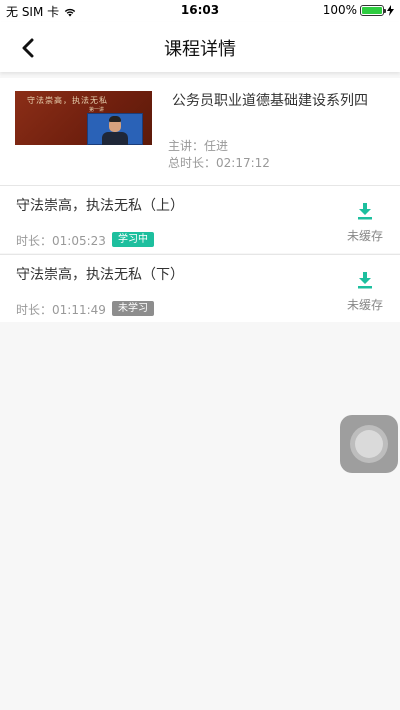  I want to click on course-lecturer: 主讲：任进, so click(198, 146).